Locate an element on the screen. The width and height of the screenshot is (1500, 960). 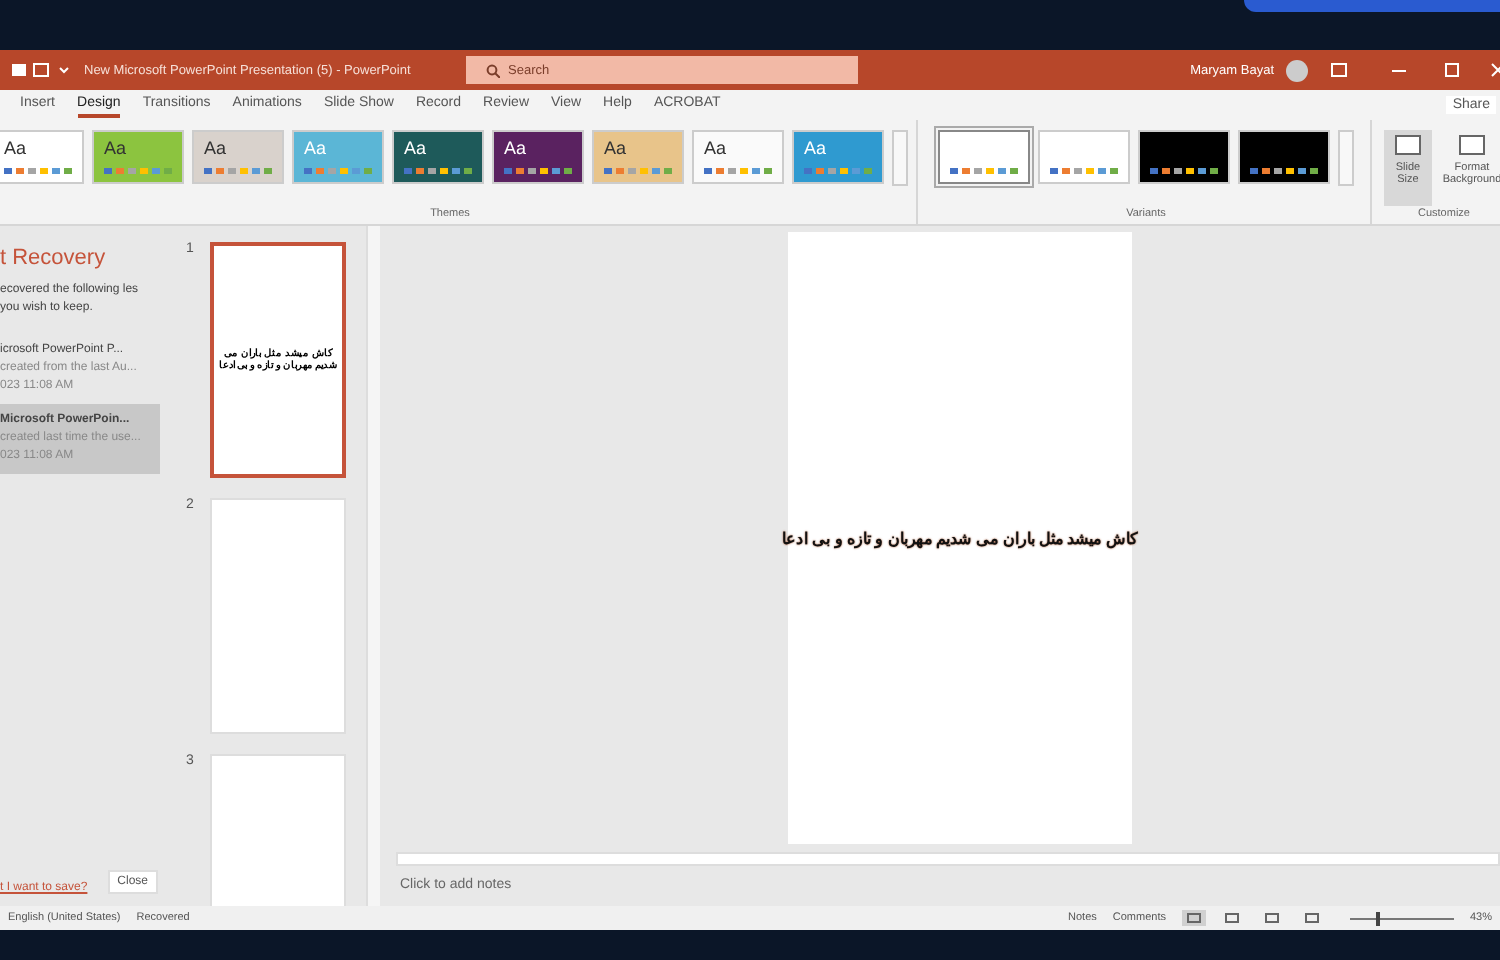
quick-access-toolbar-icon is located at coordinates (42, 70).